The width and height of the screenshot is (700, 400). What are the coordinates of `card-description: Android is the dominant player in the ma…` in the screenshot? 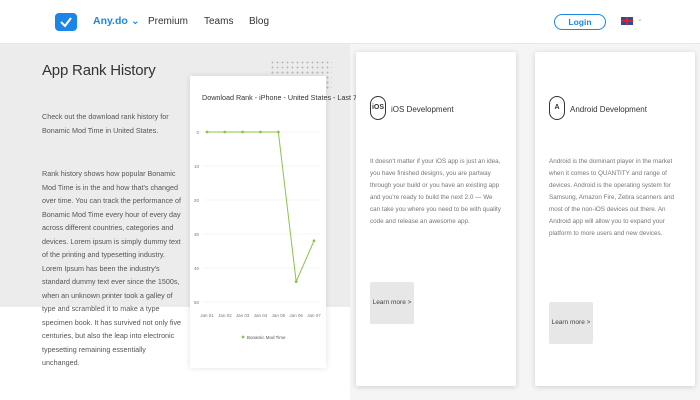 It's located at (611, 197).